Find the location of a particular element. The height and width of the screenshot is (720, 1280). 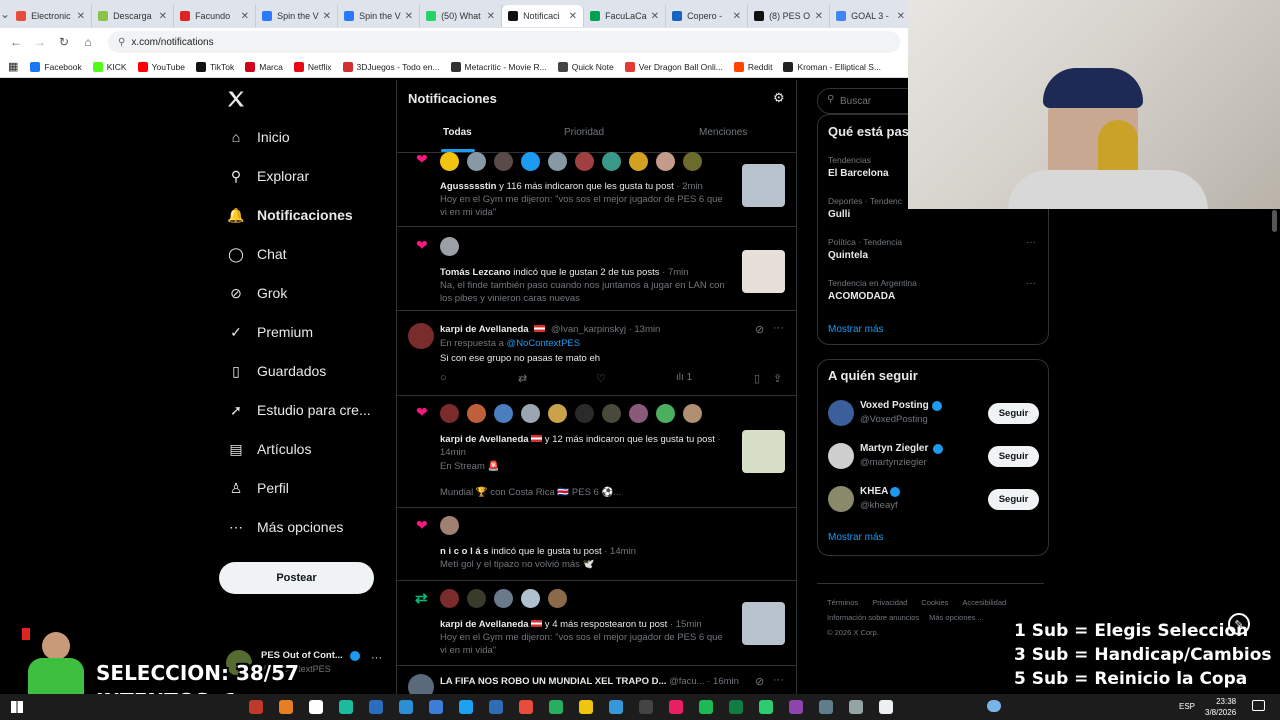

tab-list-chevron-icon: ⌄ is located at coordinates (5, 14).